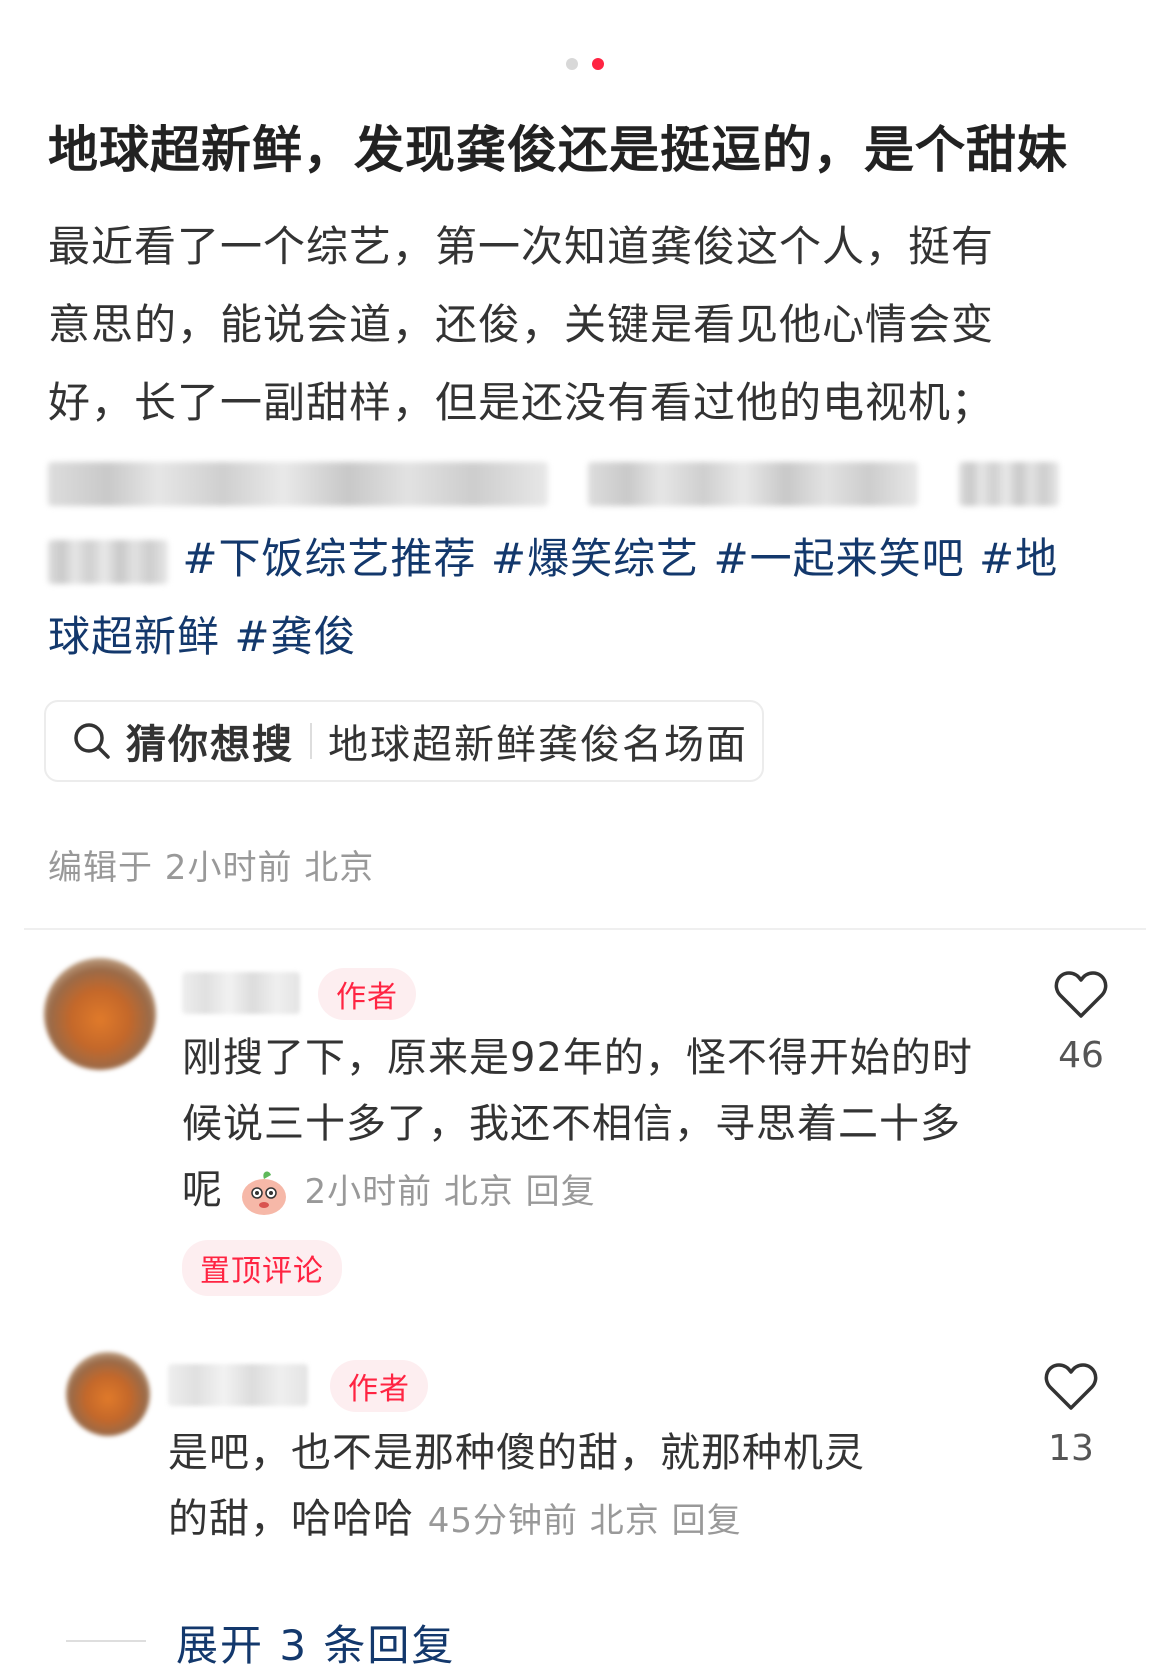 Image resolution: width=1170 pixels, height=1673 pixels. What do you see at coordinates (585, 64) in the screenshot?
I see `image-pager-dots` at bounding box center [585, 64].